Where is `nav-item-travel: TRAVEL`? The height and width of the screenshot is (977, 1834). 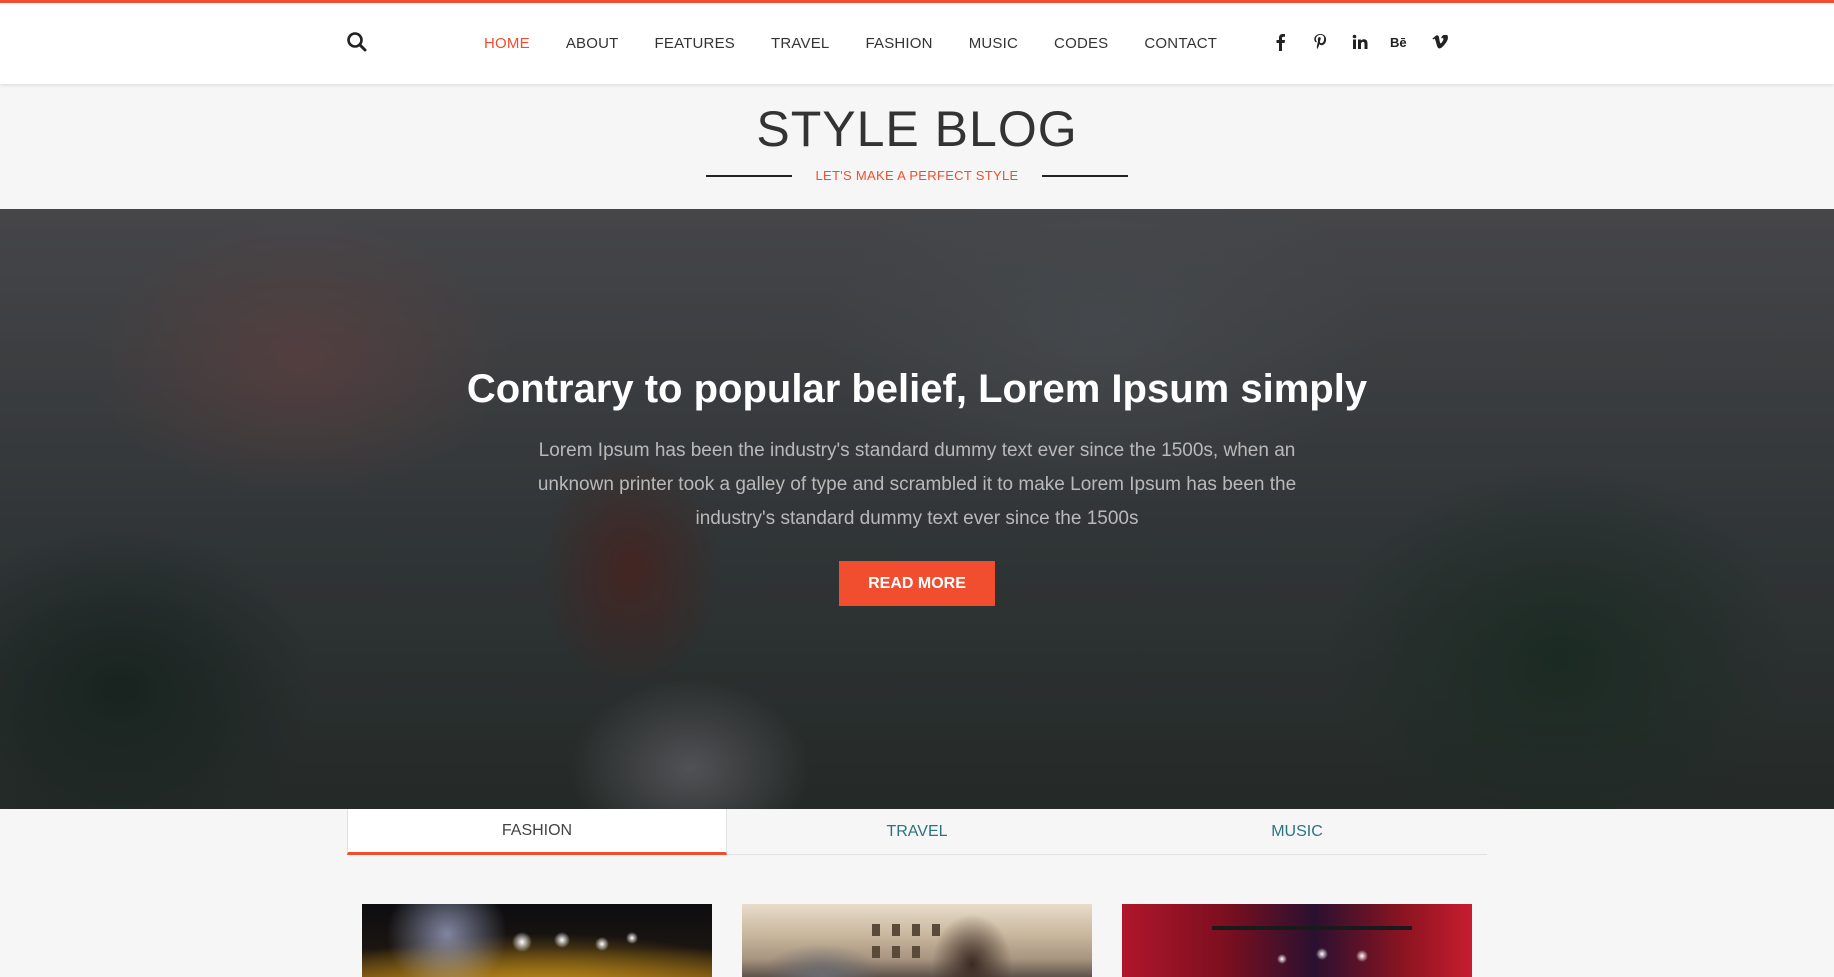
nav-item-travel: TRAVEL is located at coordinates (800, 43).